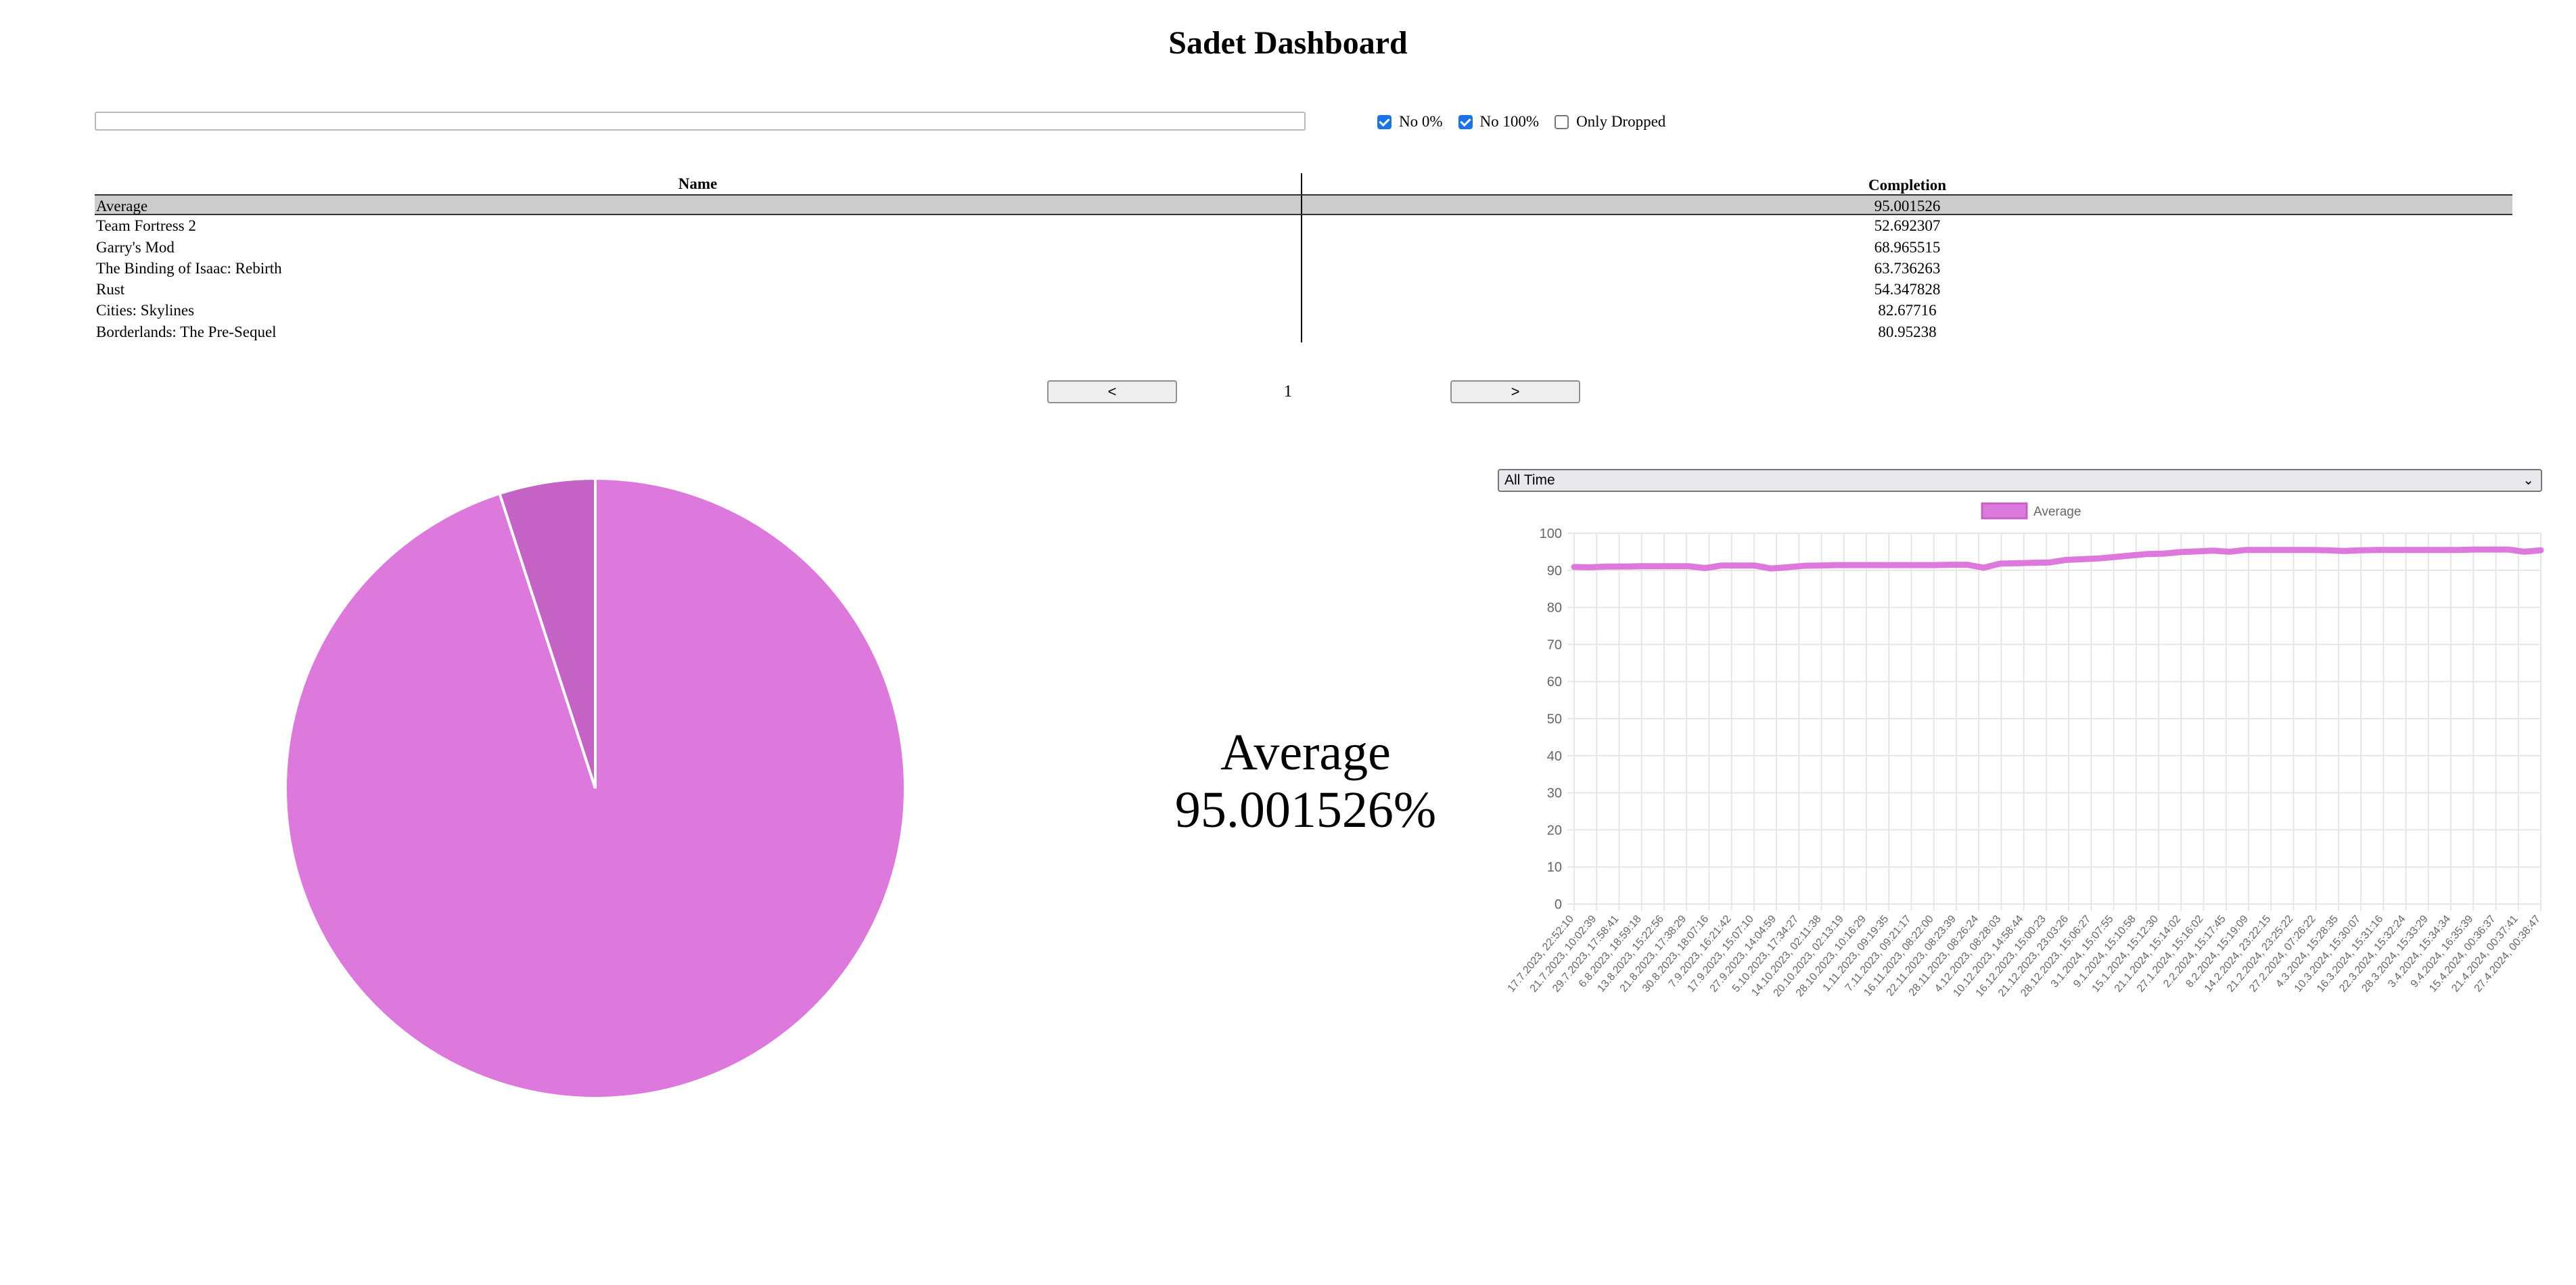 The width and height of the screenshot is (2576, 1285). Describe the element at coordinates (1303, 290) in the screenshot. I see `table-row: Rust 54.347828` at that location.